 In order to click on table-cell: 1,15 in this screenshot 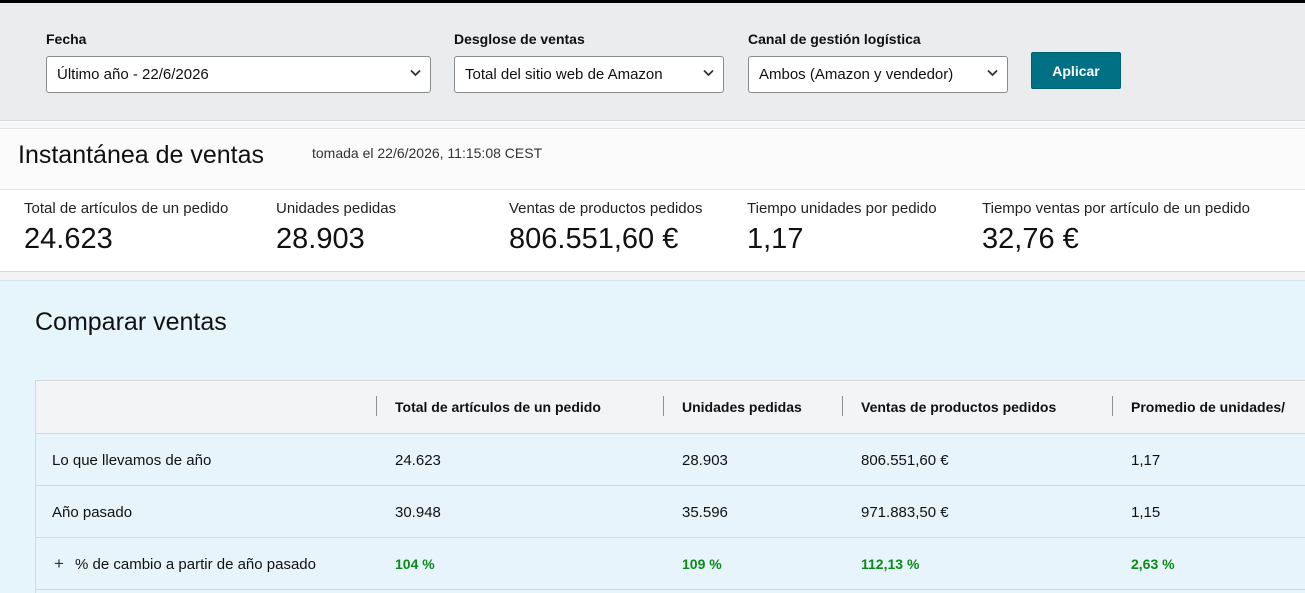, I will do `click(1146, 512)`.